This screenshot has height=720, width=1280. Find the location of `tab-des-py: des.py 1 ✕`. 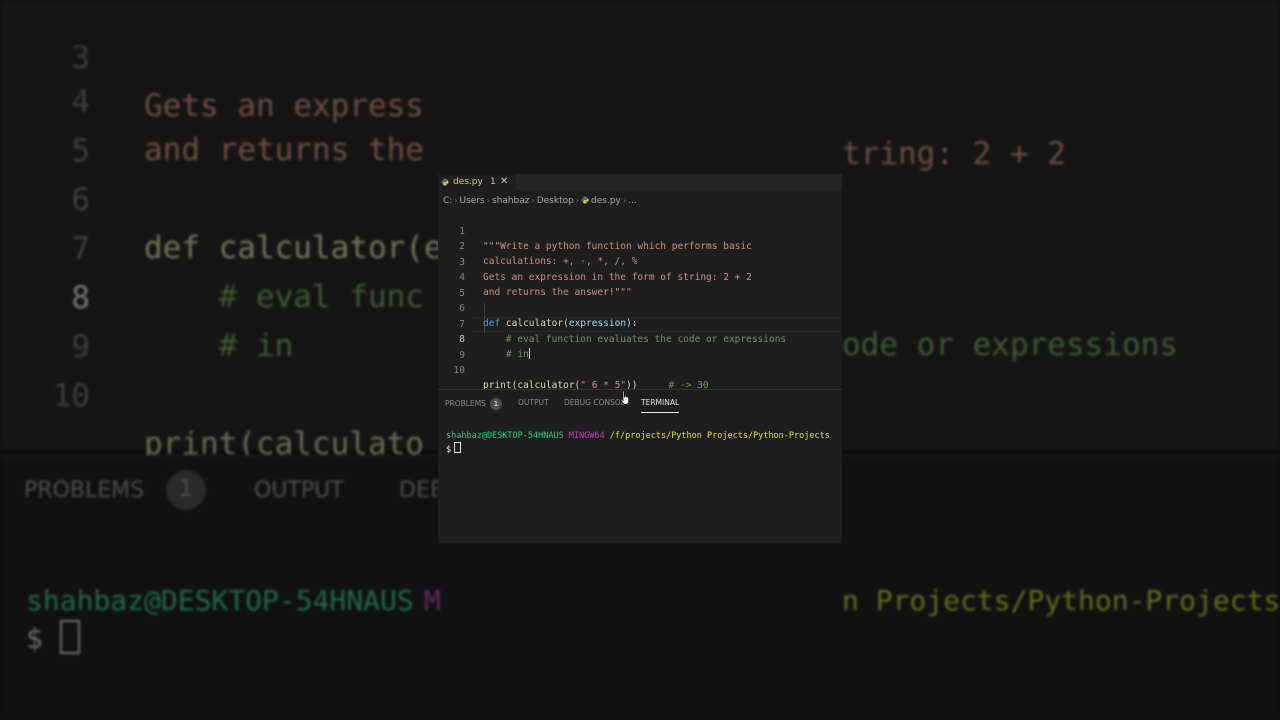

tab-des-py: des.py 1 ✕ is located at coordinates (477, 182).